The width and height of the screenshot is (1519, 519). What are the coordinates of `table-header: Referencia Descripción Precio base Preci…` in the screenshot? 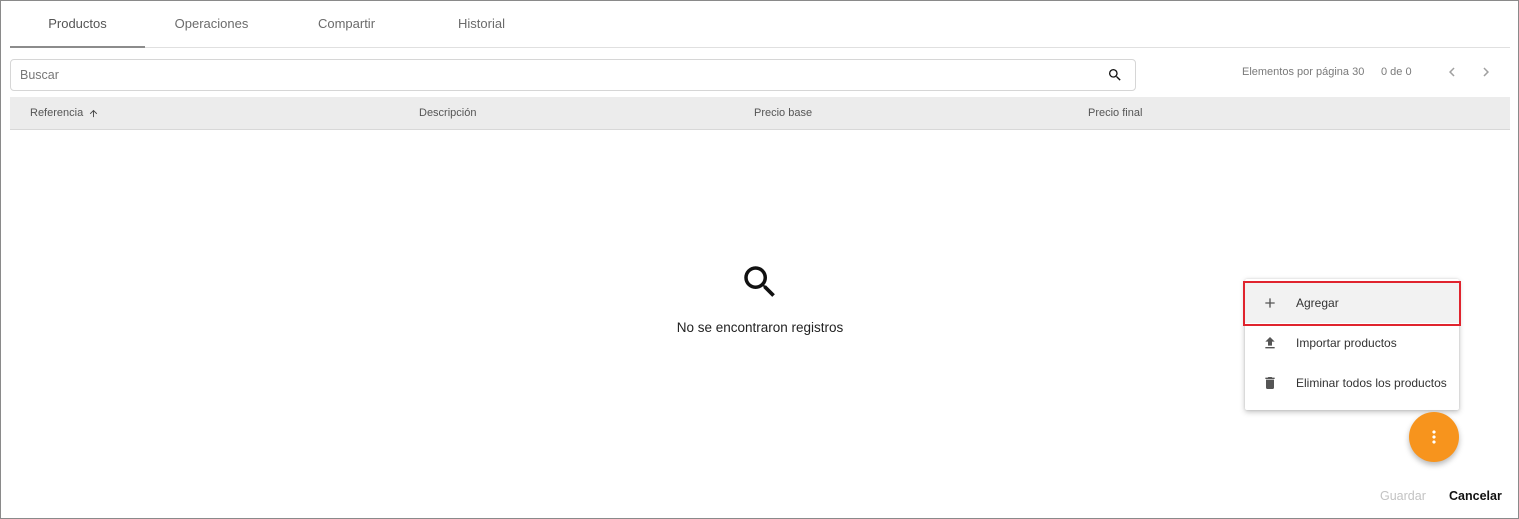 It's located at (760, 113).